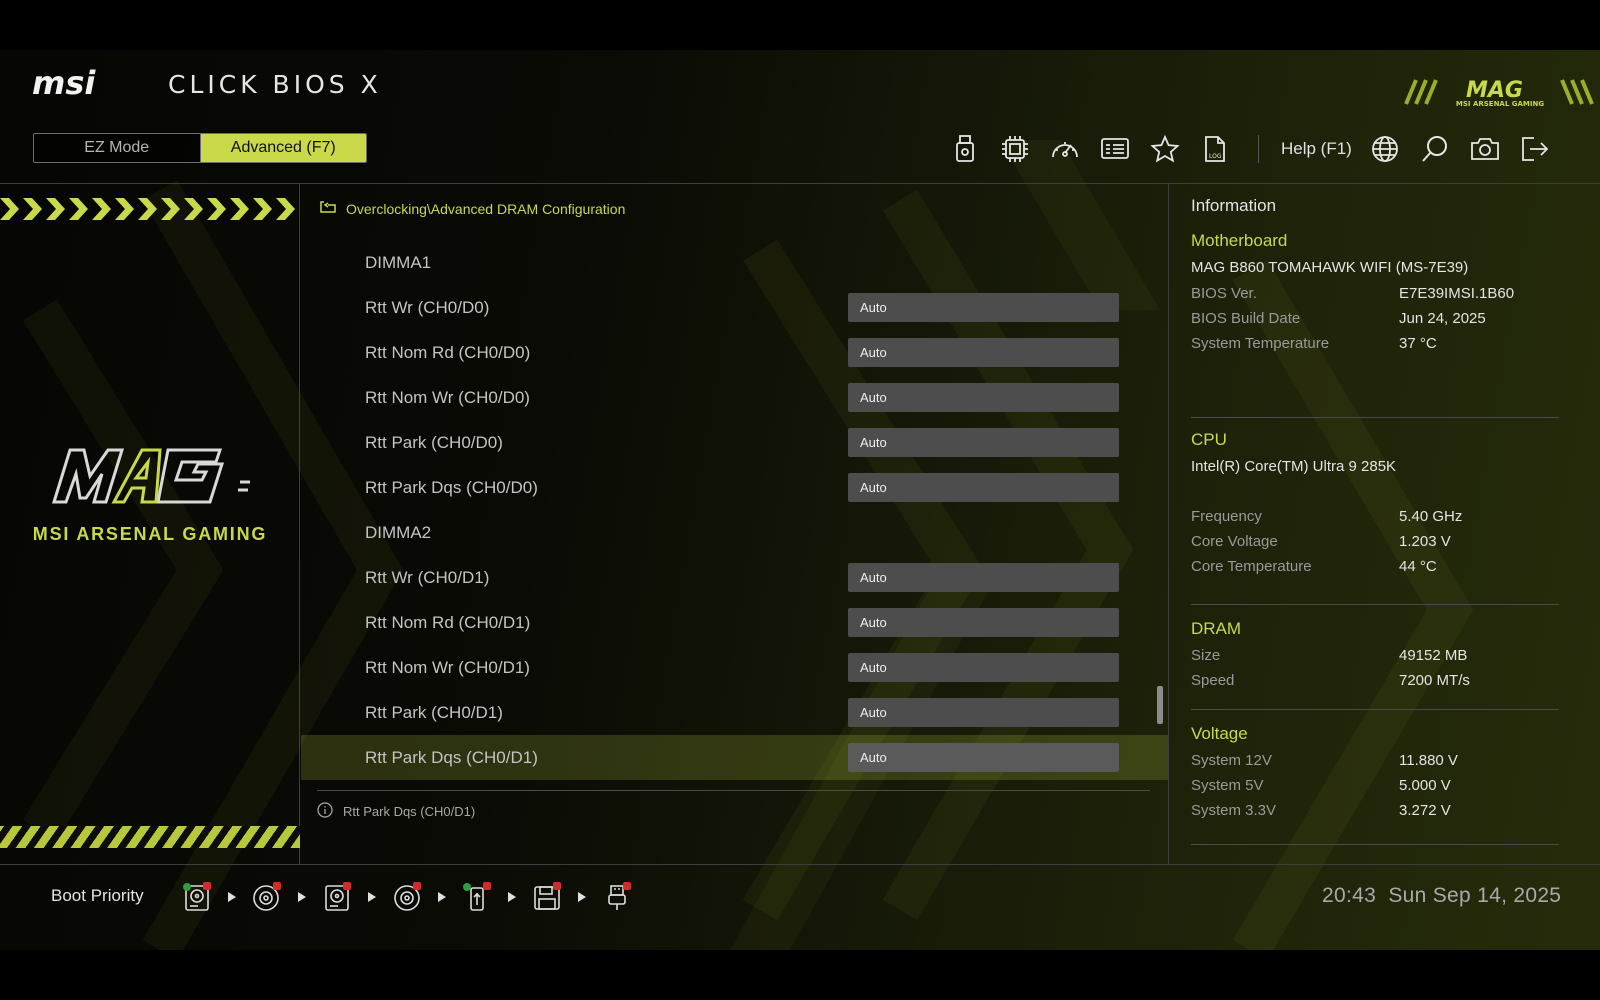 The width and height of the screenshot is (1600, 1000). I want to click on cpu-icon, so click(1015, 149).